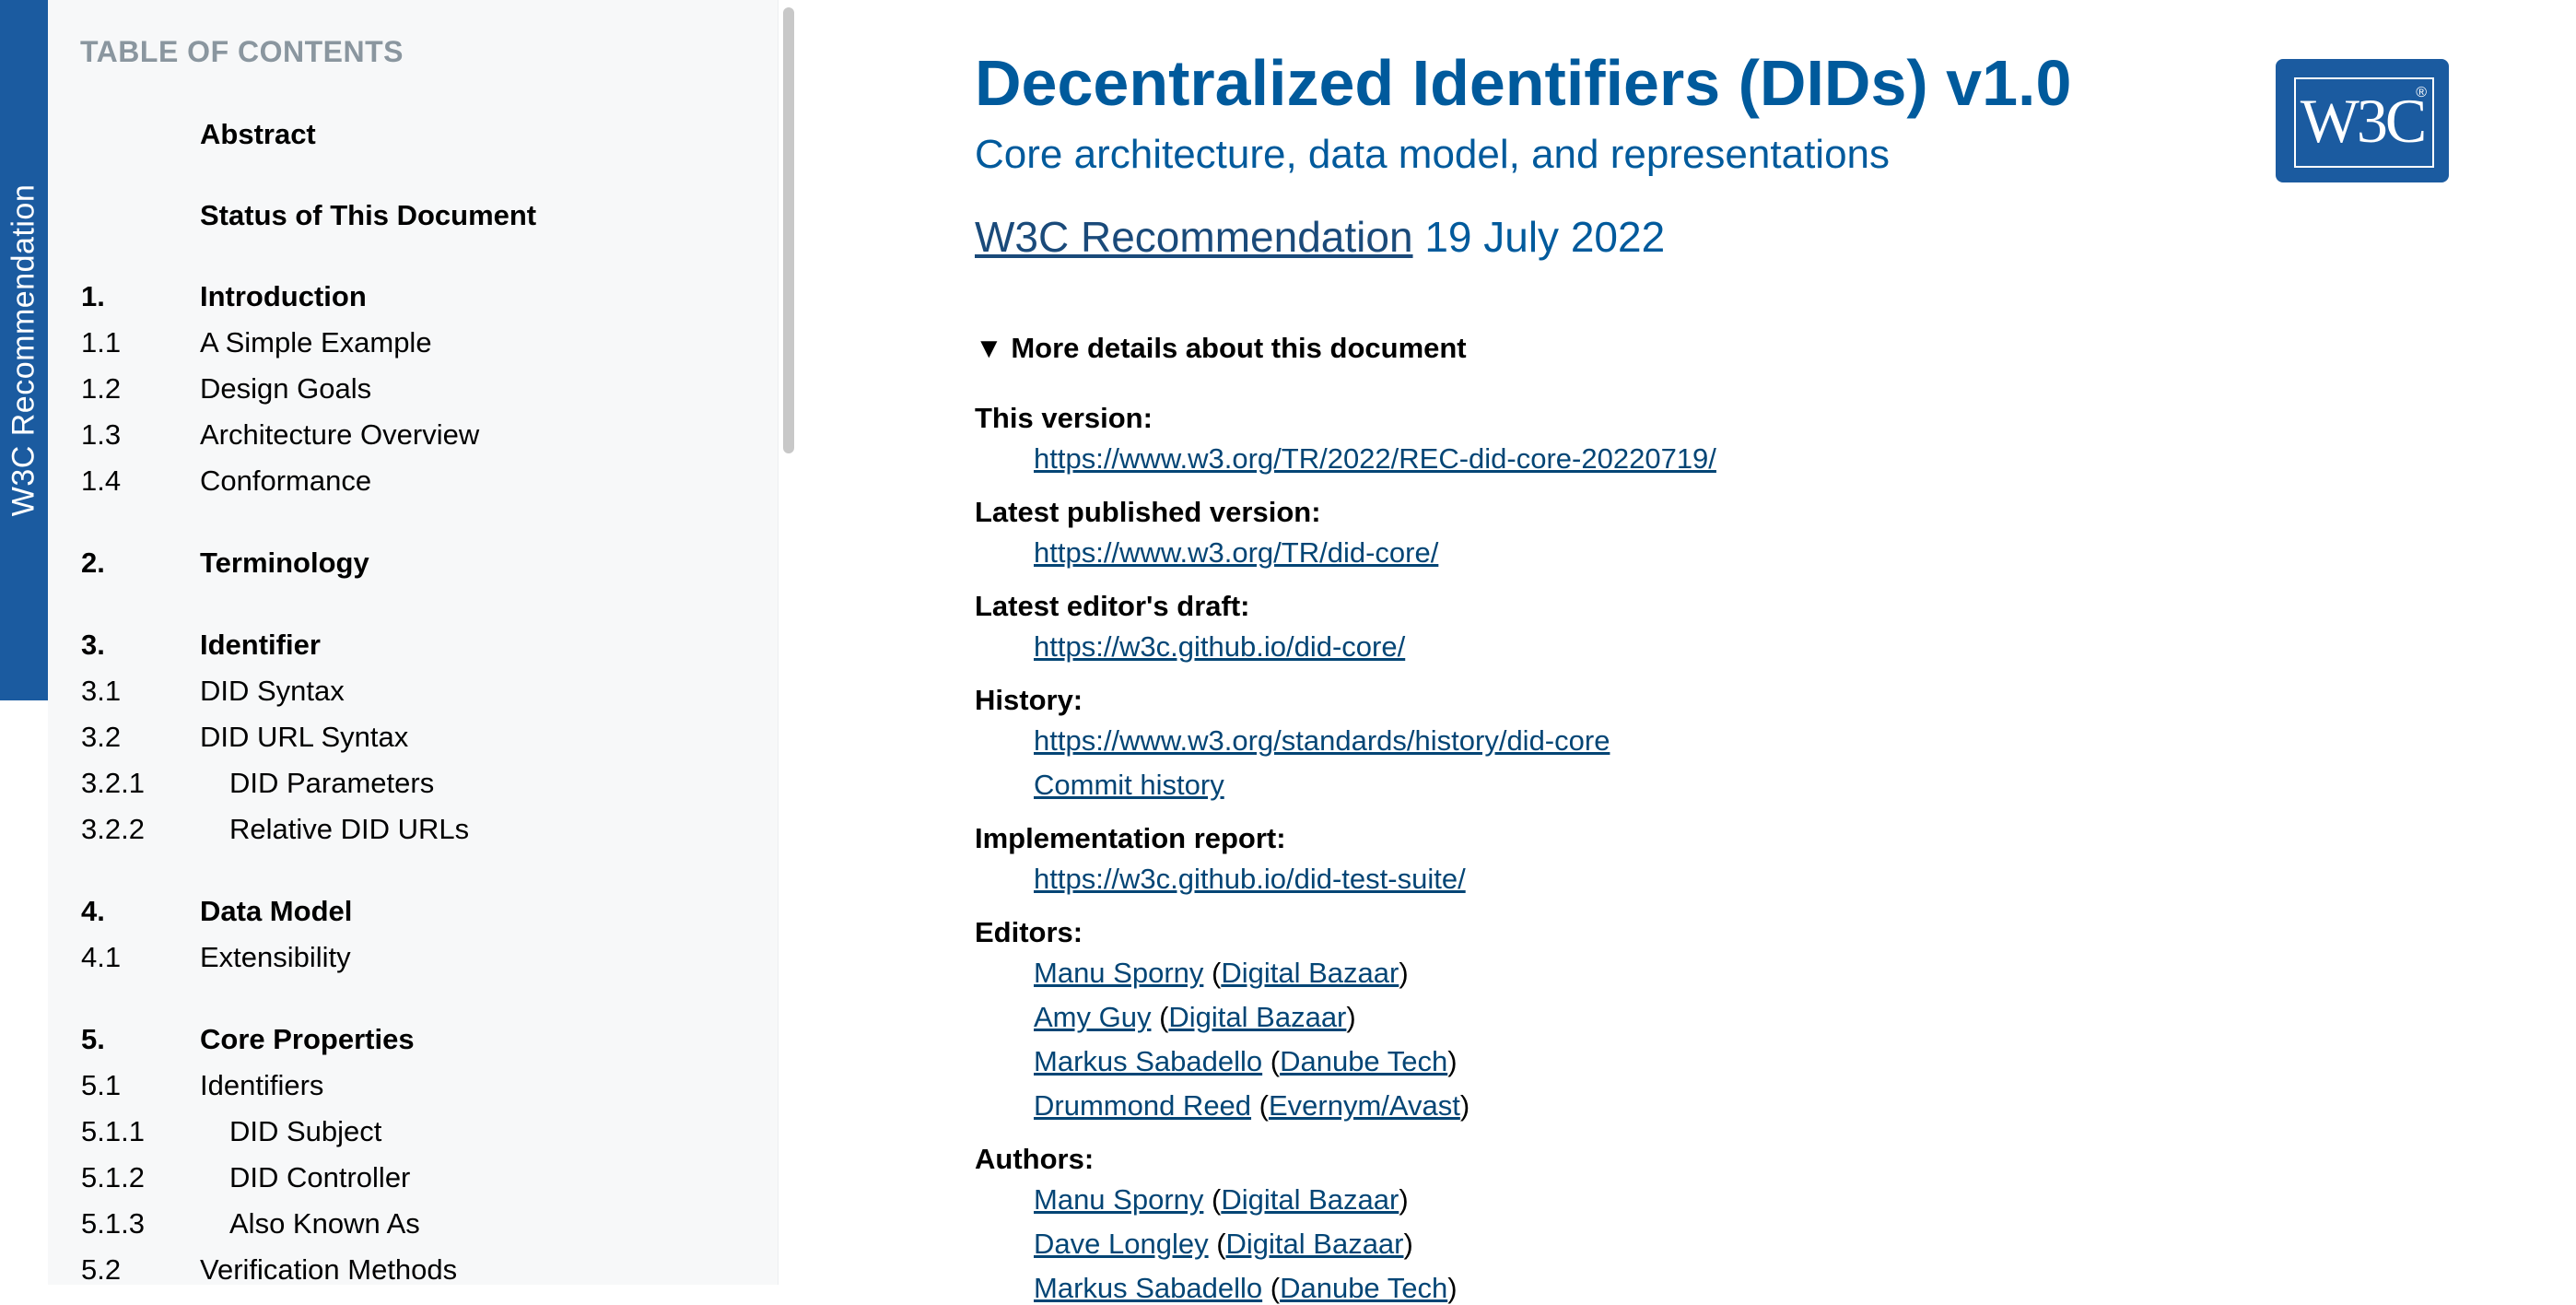 Image resolution: width=2576 pixels, height=1305 pixels. I want to click on history-label: History:, so click(1029, 700).